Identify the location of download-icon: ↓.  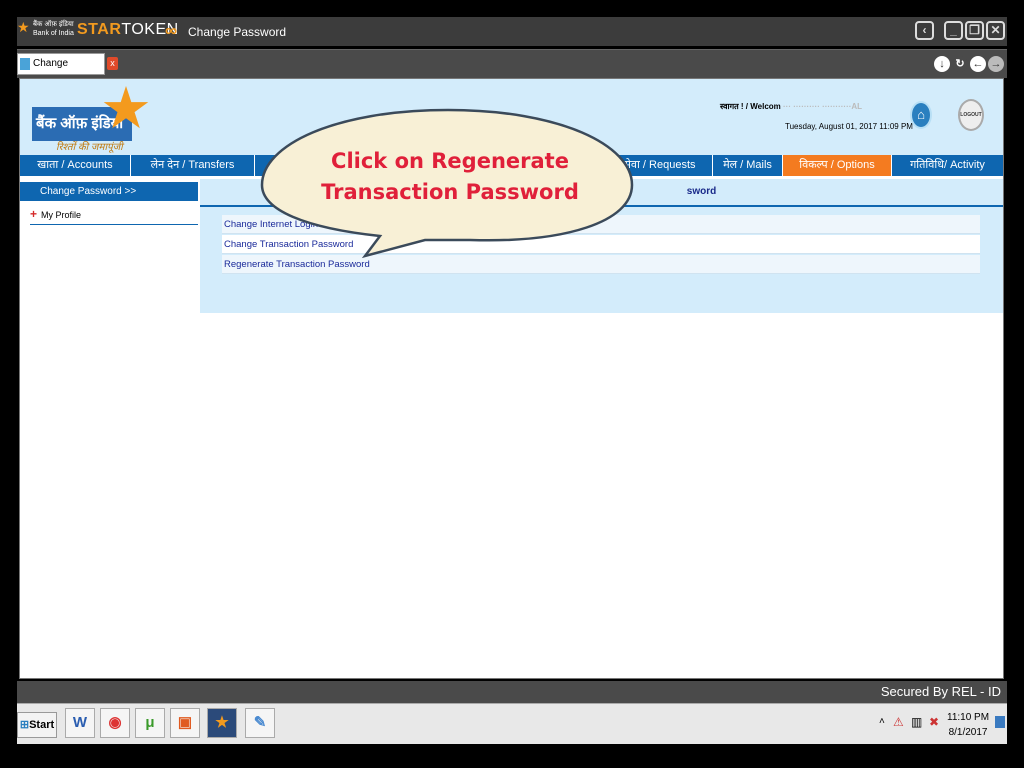
(942, 64).